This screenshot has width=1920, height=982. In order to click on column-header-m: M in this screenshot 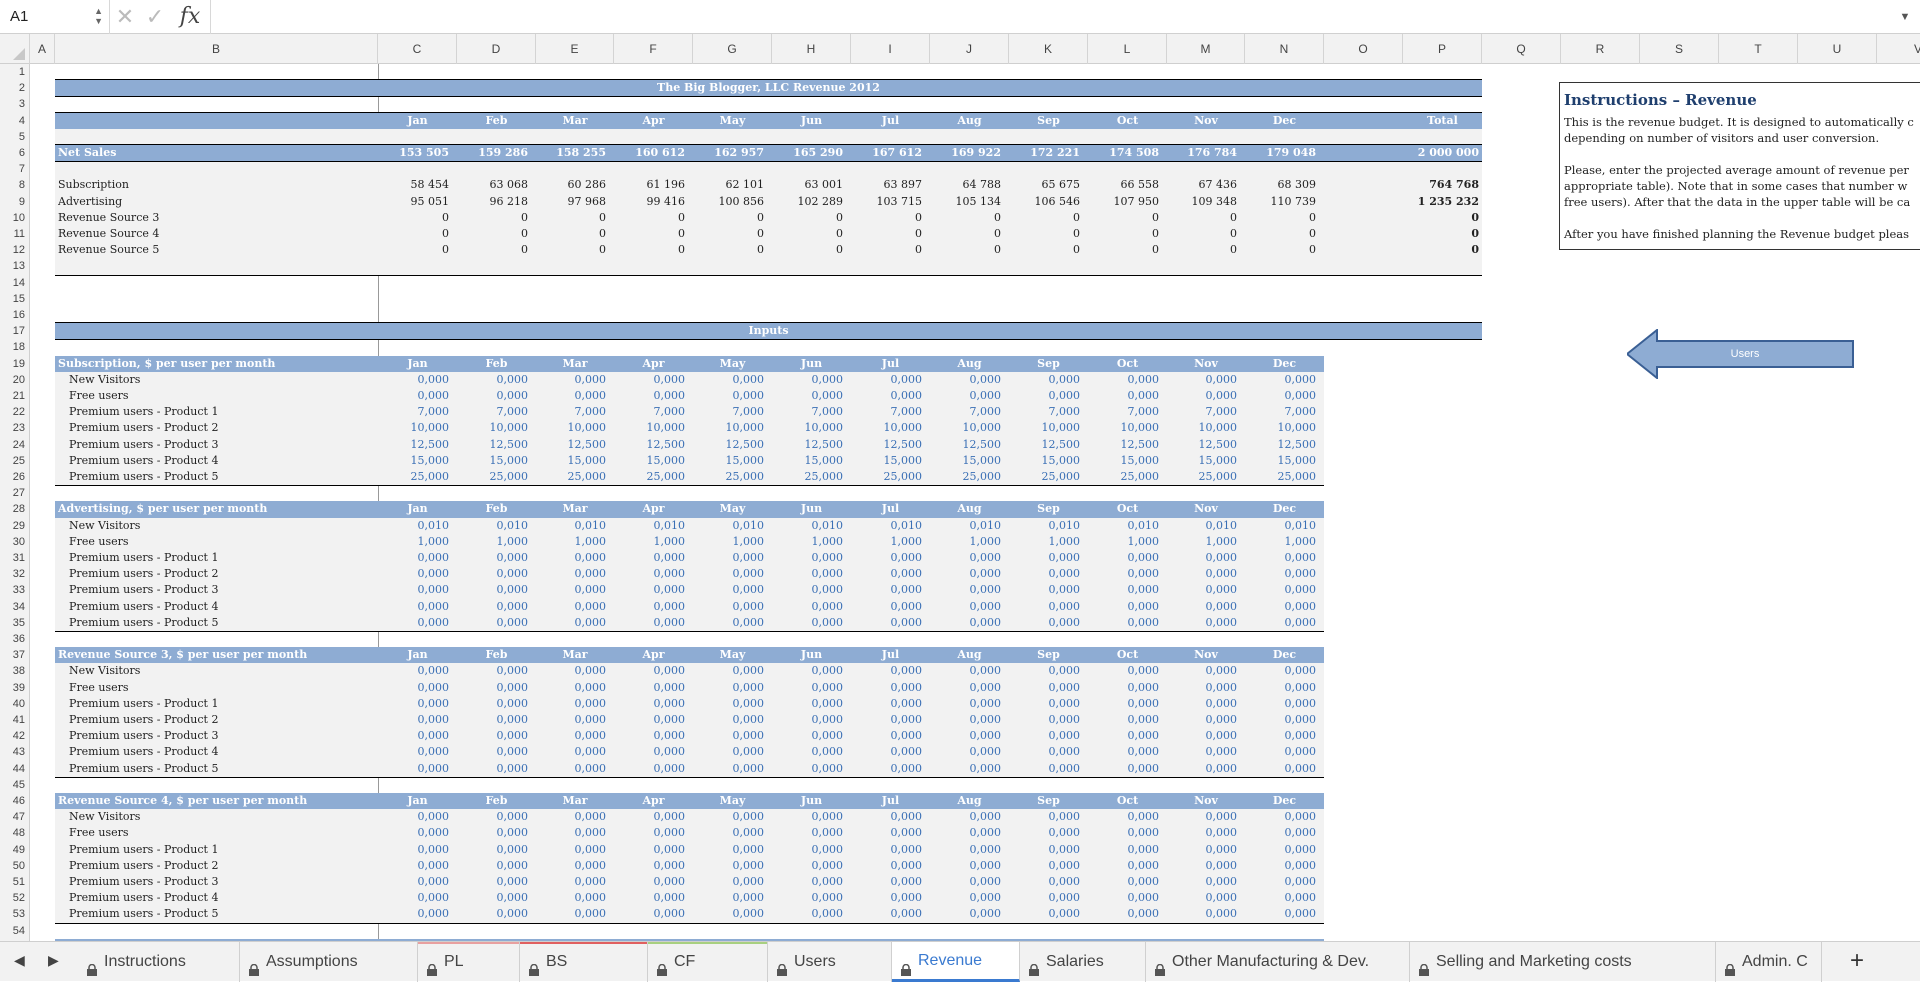, I will do `click(1206, 49)`.